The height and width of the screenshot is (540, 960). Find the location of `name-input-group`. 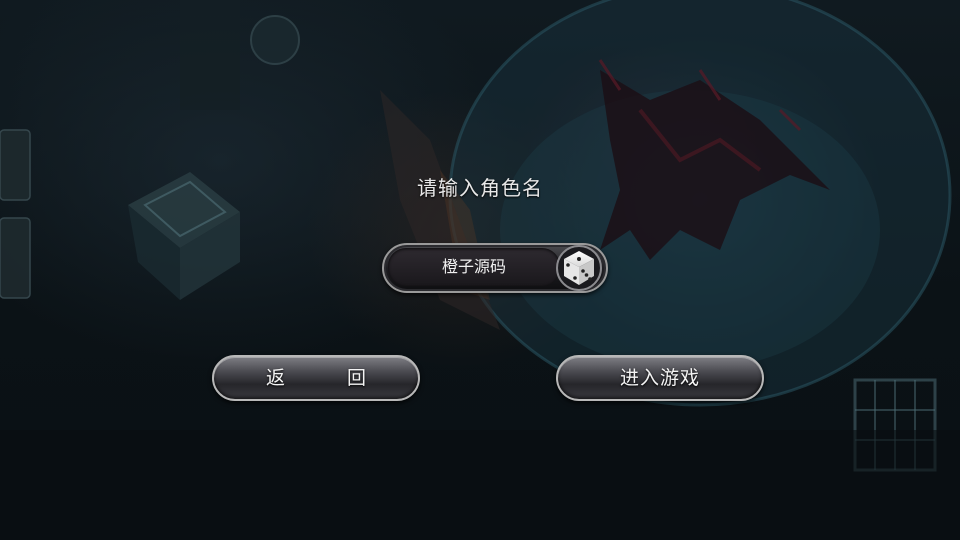

name-input-group is located at coordinates (495, 268).